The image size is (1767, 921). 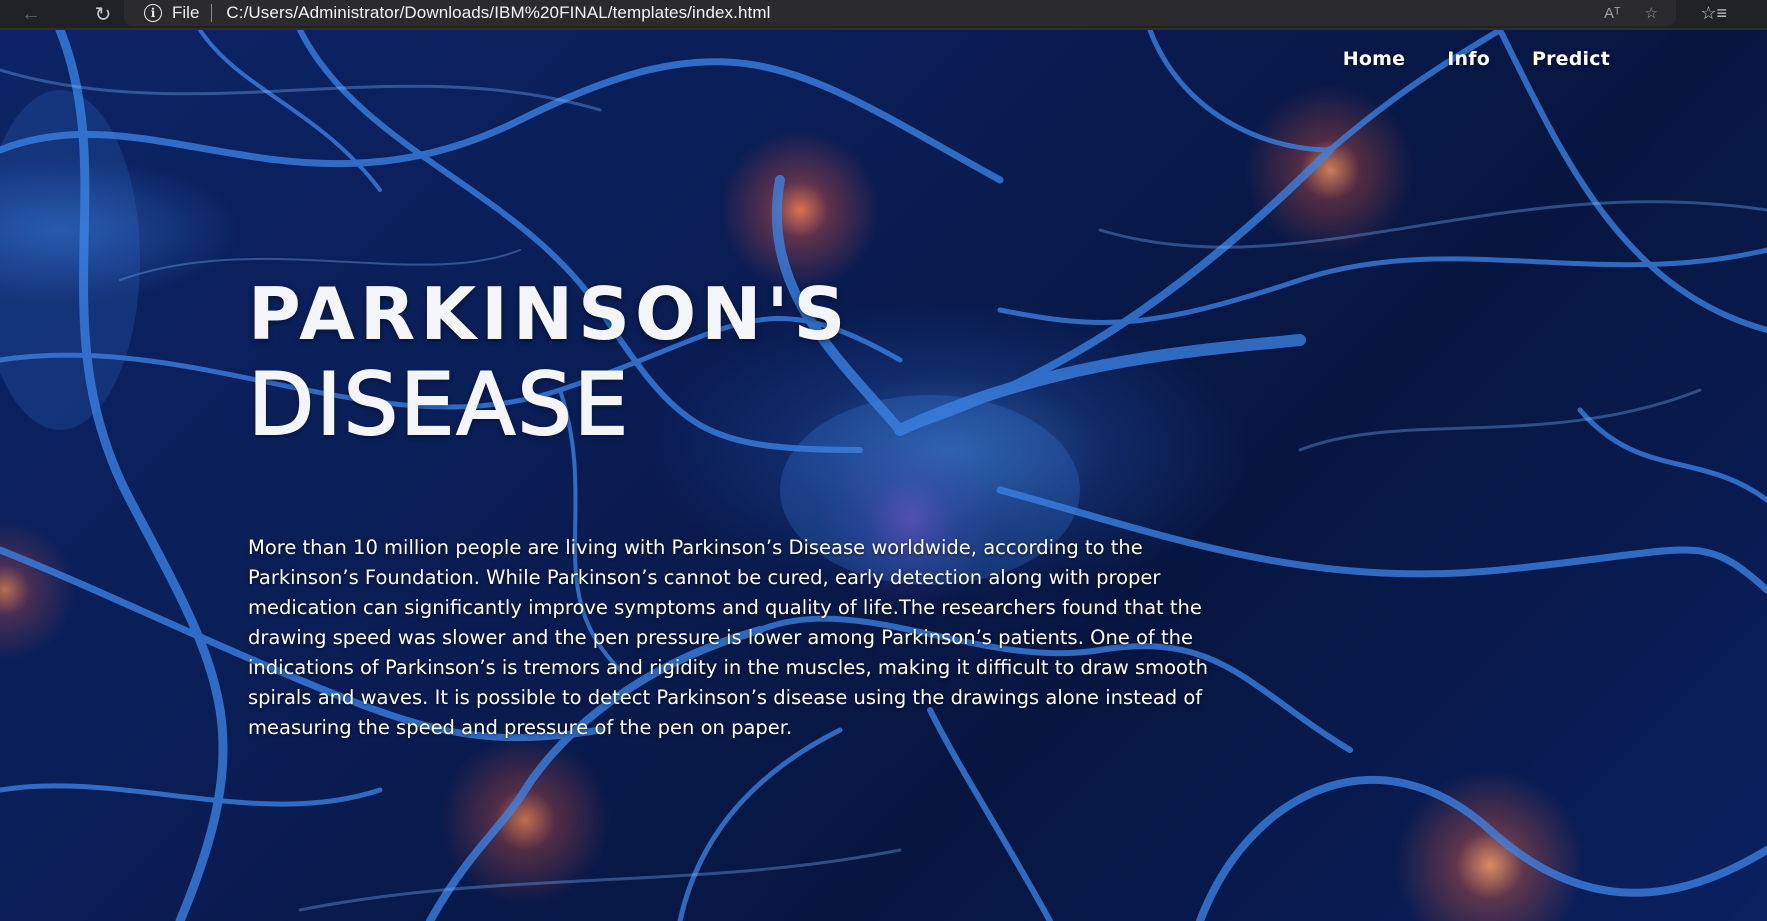 I want to click on nav-home-link: Home, so click(x=1374, y=59).